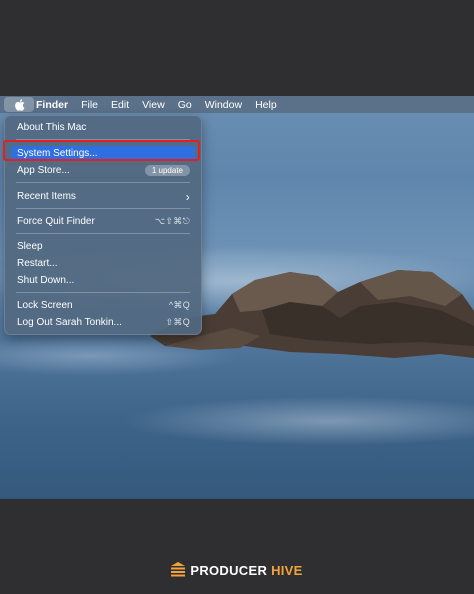  What do you see at coordinates (30, 246) in the screenshot?
I see `menu-item-label: Sleep` at bounding box center [30, 246].